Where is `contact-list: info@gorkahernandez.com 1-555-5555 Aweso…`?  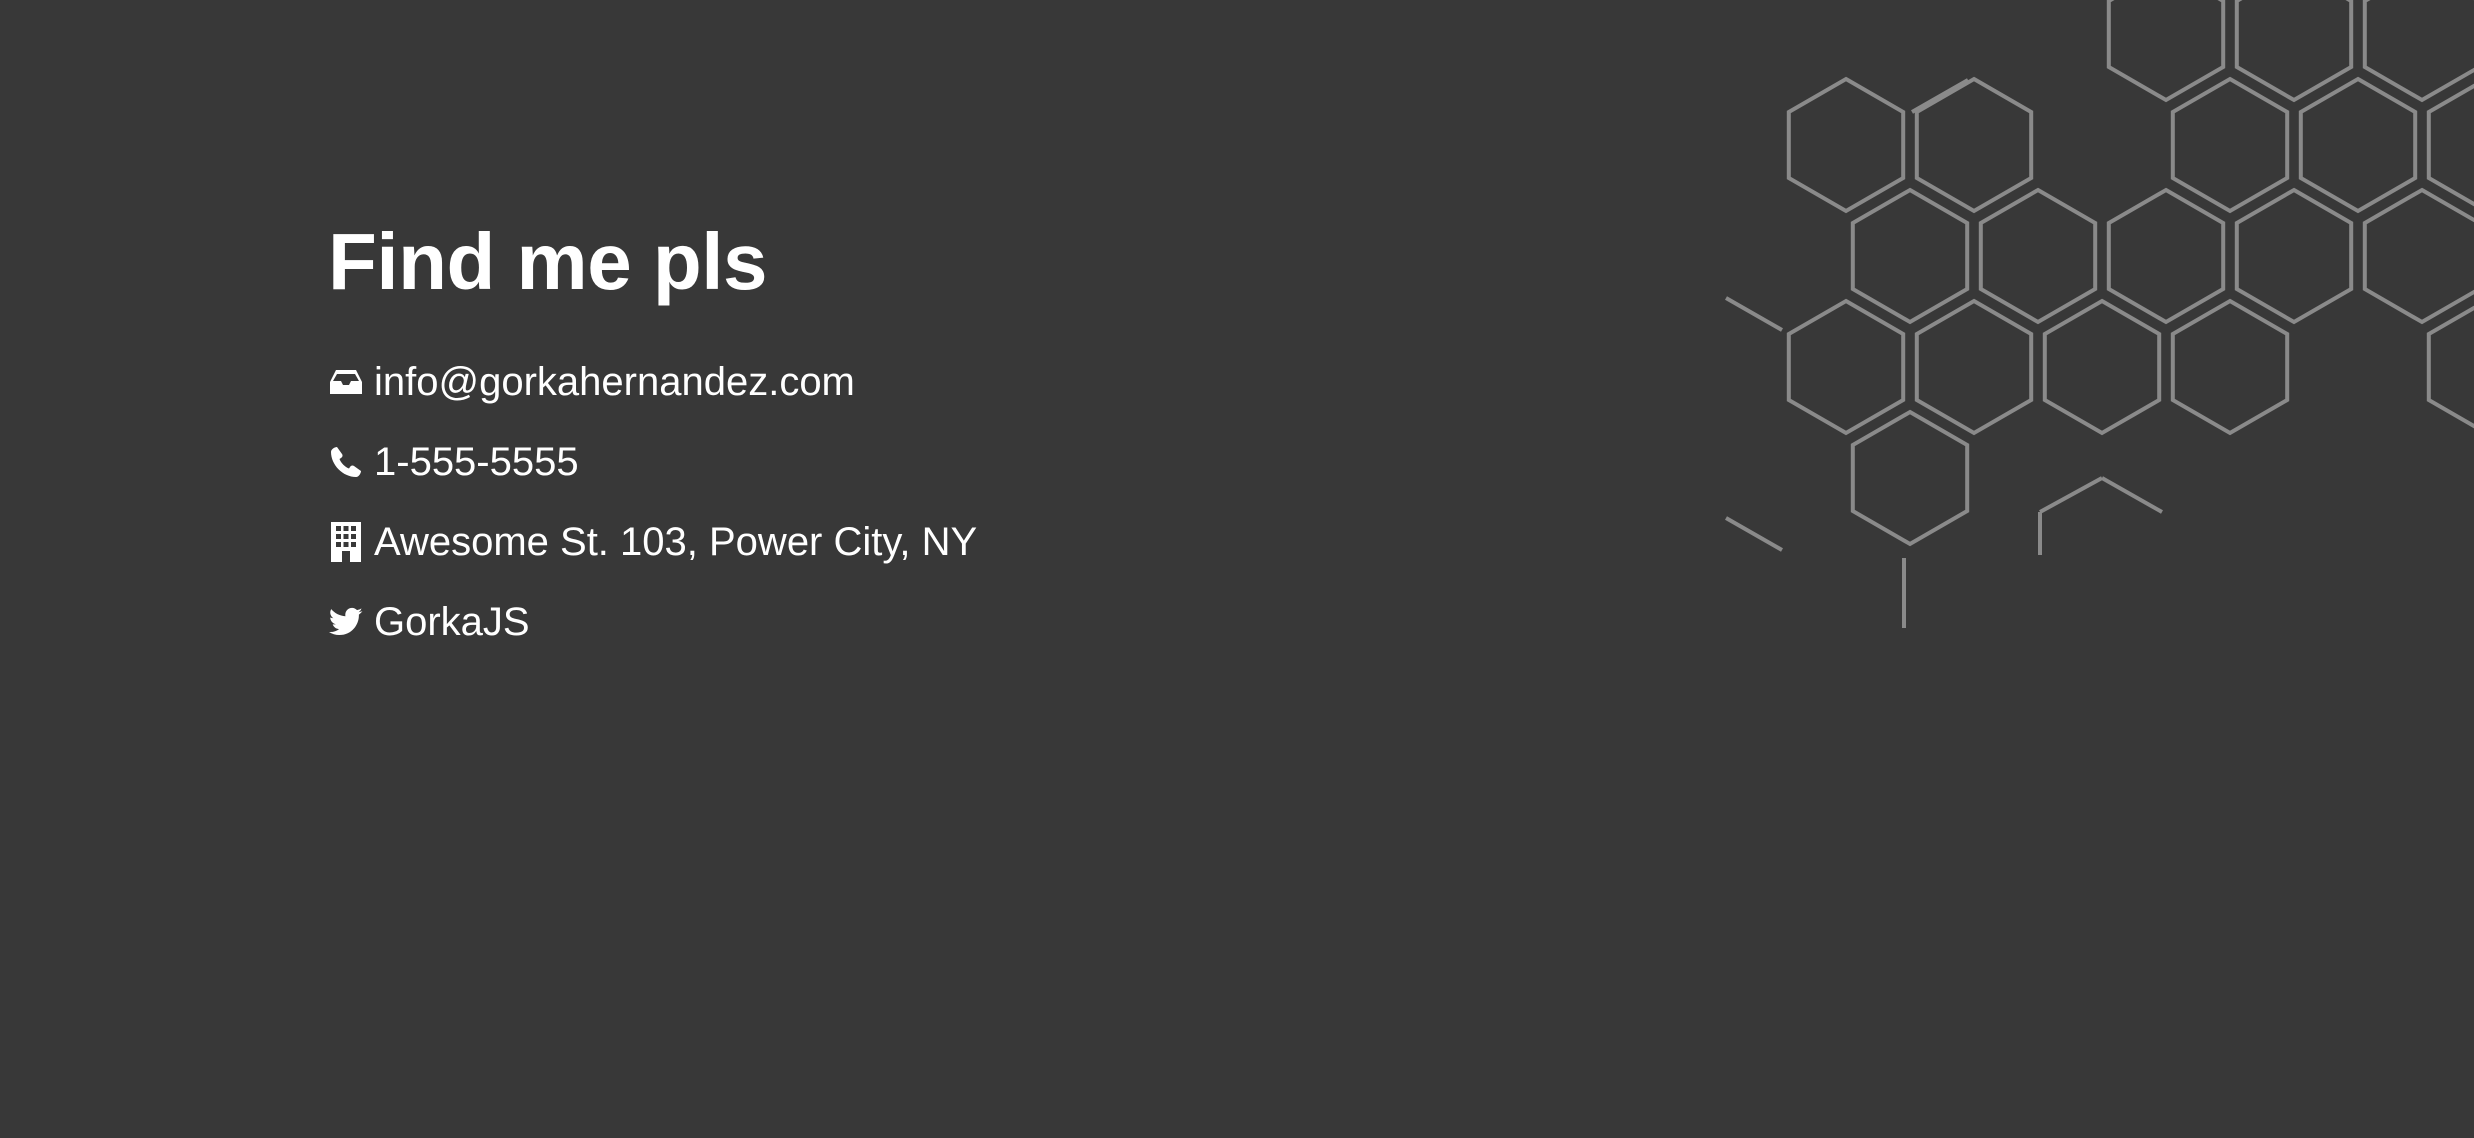
contact-list: info@gorkahernandez.com 1-555-5555 Aweso… is located at coordinates (652, 502).